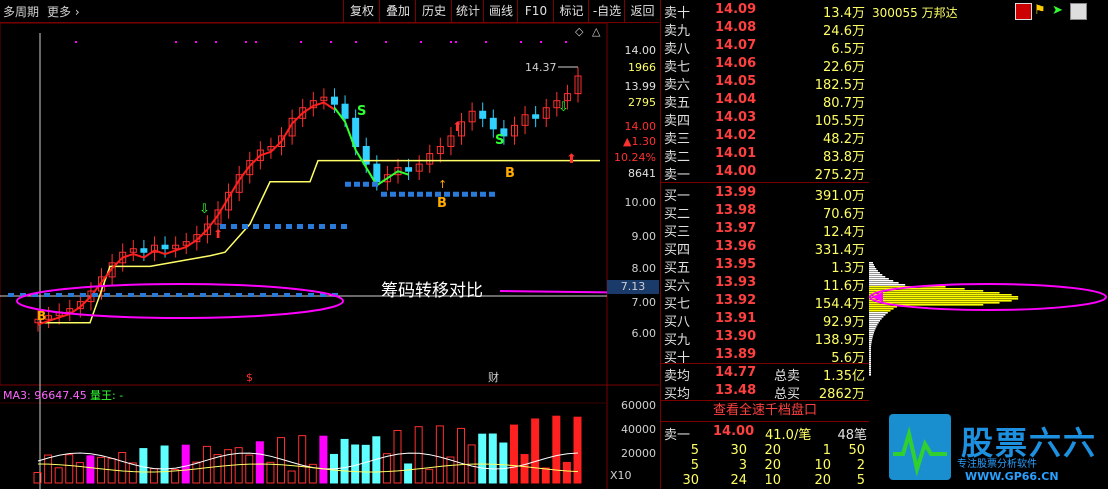 The image size is (1108, 489). I want to click on watermark-logo, so click(920, 447).